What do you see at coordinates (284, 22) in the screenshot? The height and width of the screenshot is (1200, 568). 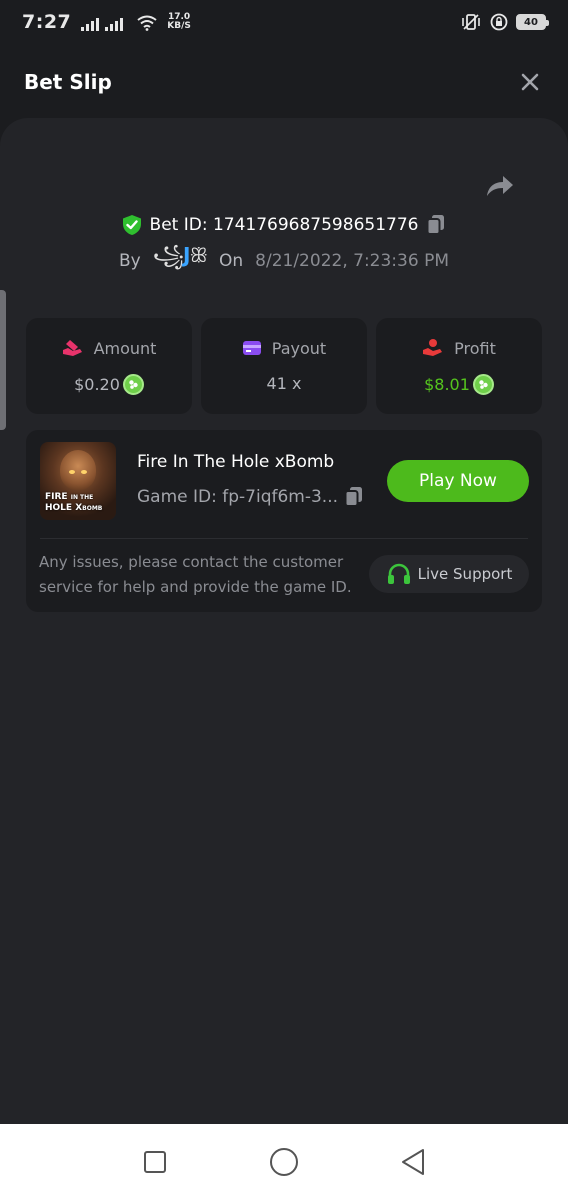 I see `status-bar: 7:27 17.0 KB/S 40` at bounding box center [284, 22].